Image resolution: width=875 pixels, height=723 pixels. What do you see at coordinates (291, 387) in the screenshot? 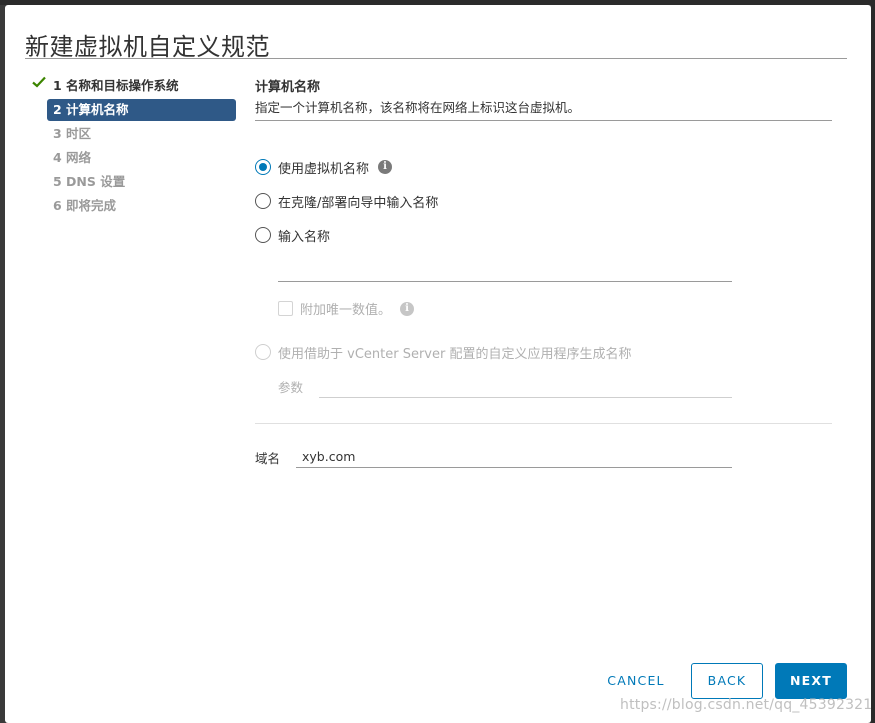
I see `parameter-label: 参数` at bounding box center [291, 387].